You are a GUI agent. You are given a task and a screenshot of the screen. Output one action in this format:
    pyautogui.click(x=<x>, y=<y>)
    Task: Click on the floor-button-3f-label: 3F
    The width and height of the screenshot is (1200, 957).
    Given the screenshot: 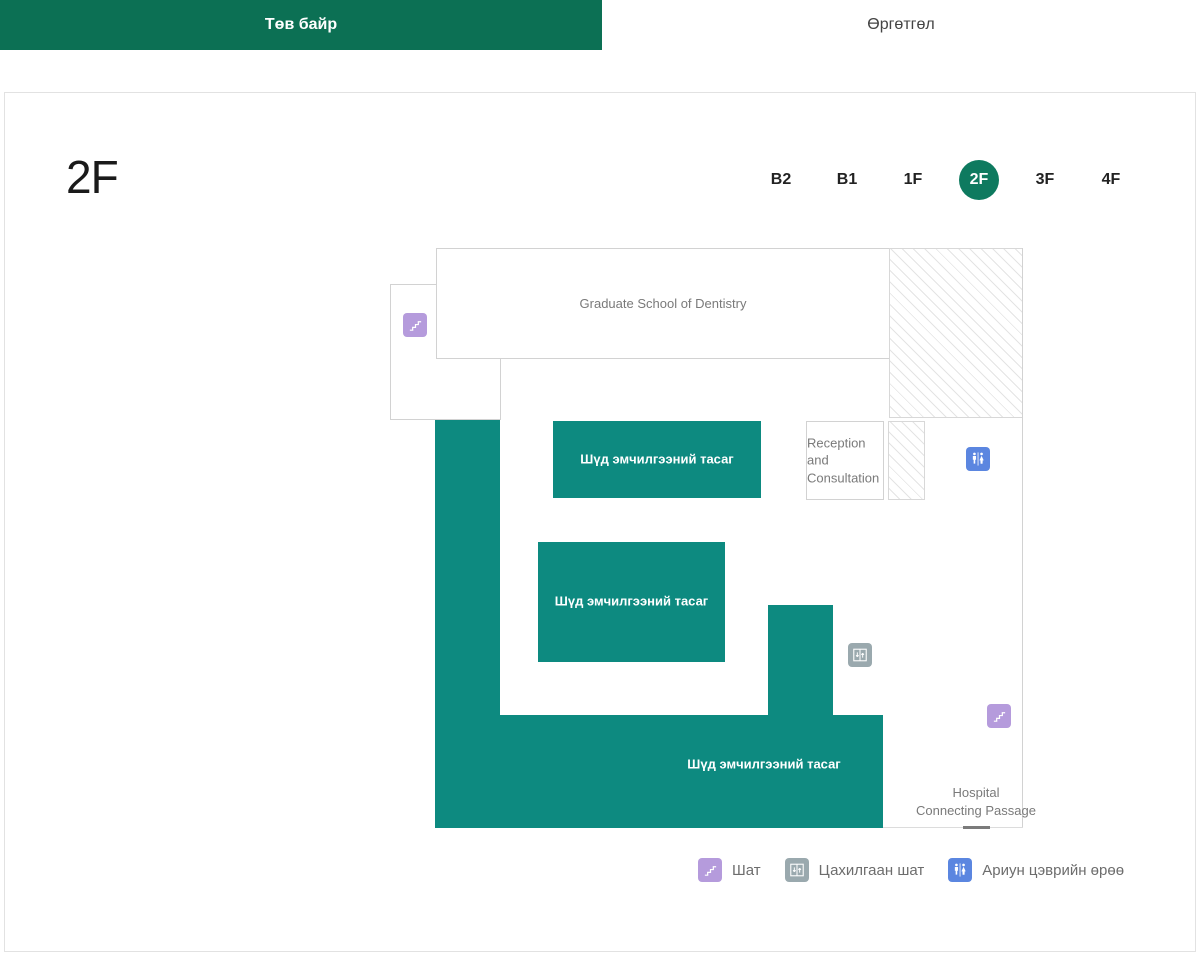 What is the action you would take?
    pyautogui.click(x=1045, y=179)
    